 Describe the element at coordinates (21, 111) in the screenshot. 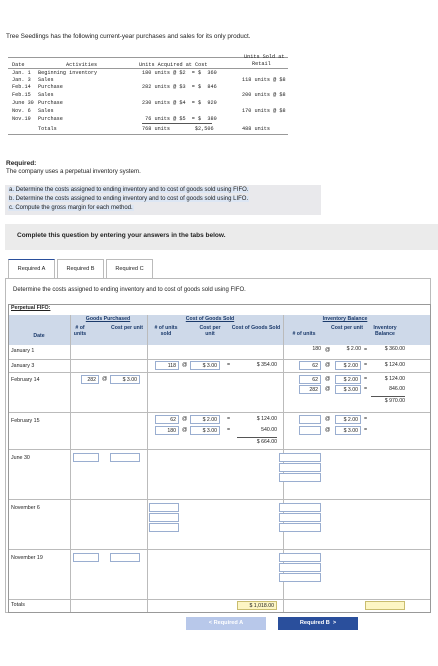

I see `row-date: Nov. 6` at that location.